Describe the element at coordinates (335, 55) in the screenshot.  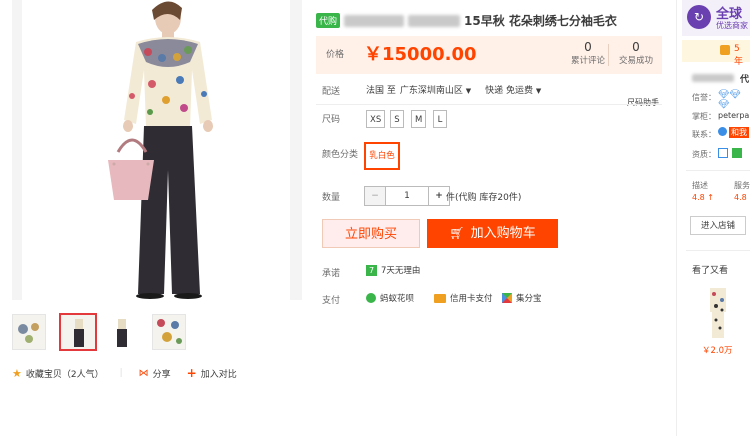
I see `price-label: 价格` at that location.